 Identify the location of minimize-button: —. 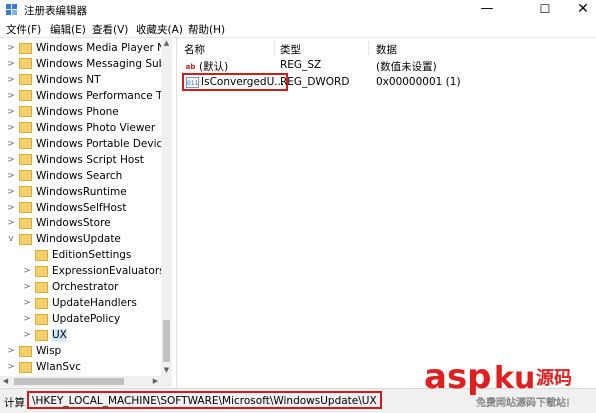
(487, 10).